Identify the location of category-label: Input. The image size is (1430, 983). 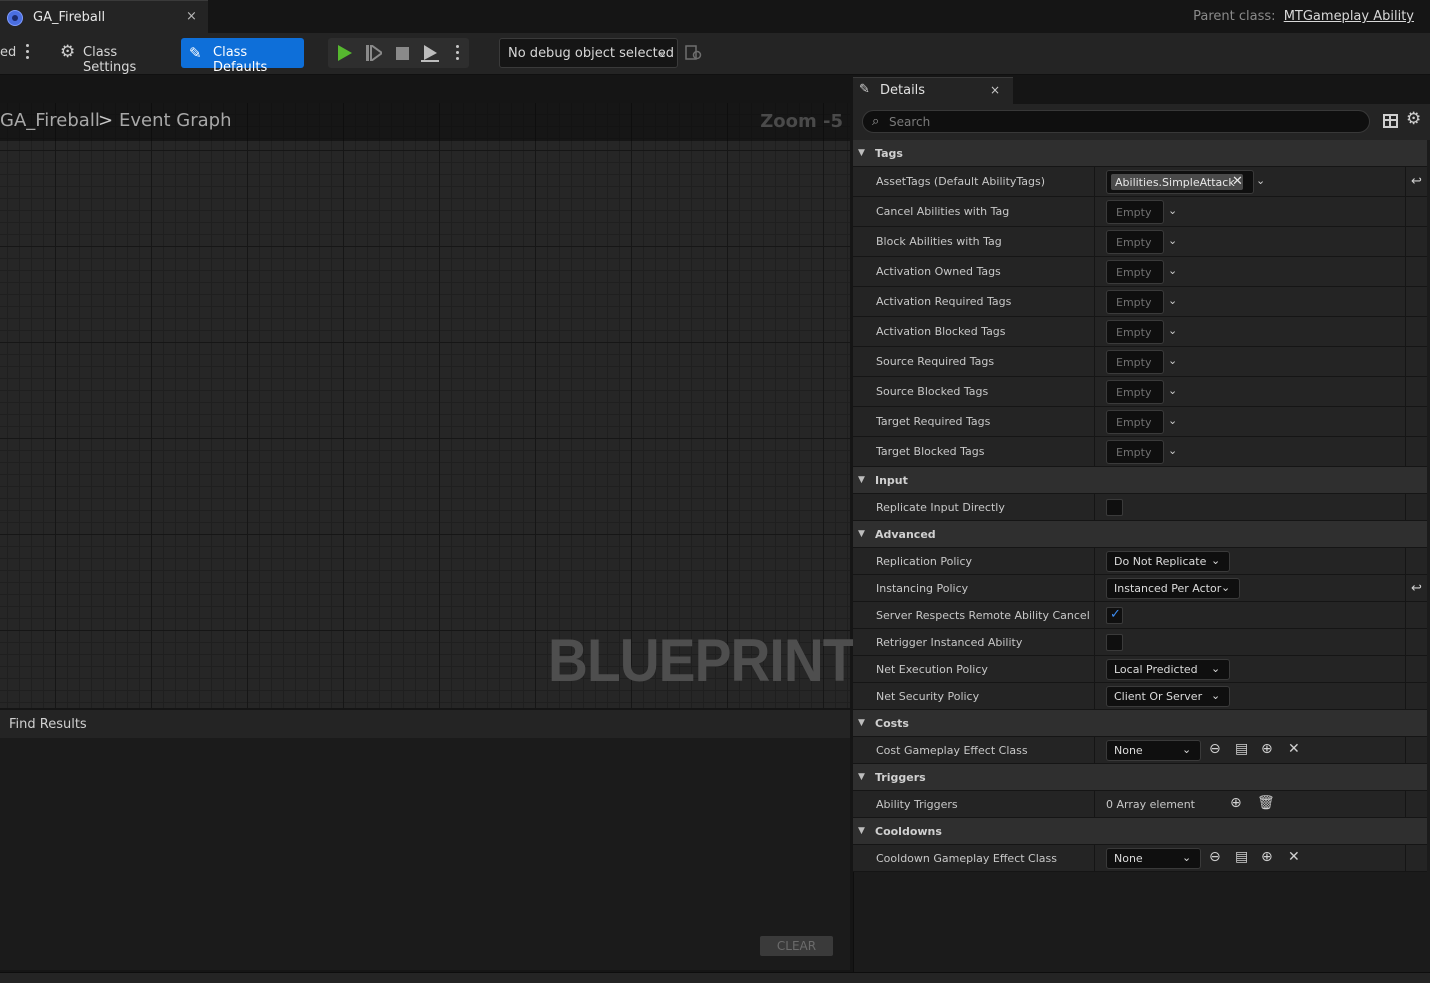
(891, 480).